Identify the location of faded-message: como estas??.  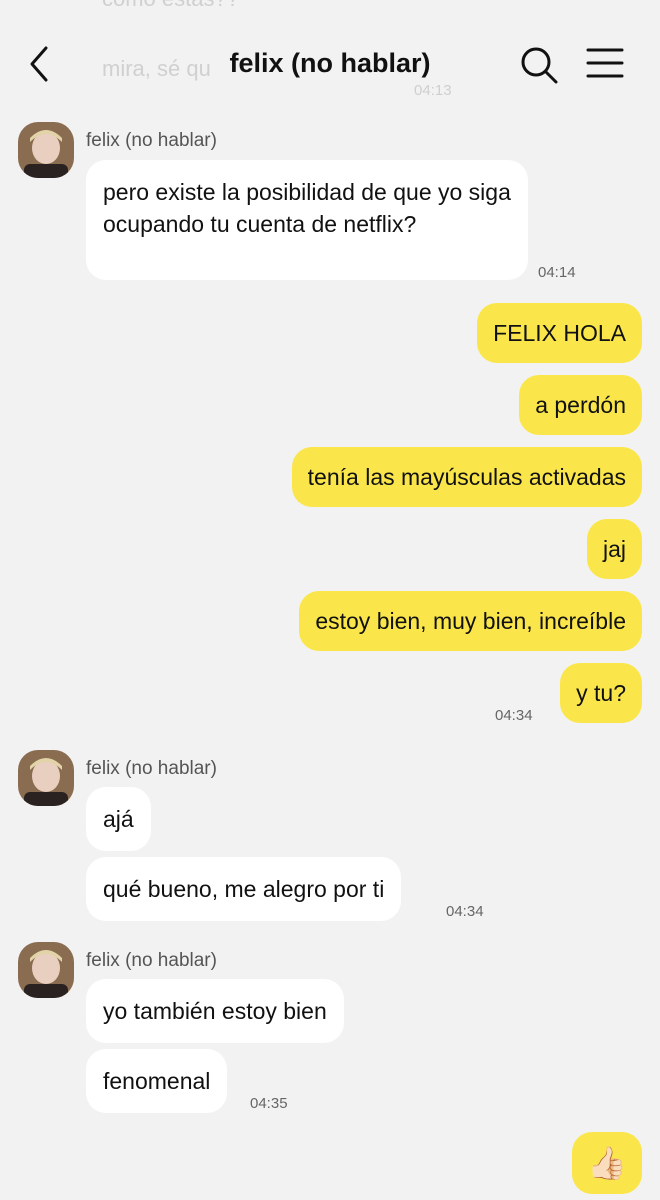
(170, 6).